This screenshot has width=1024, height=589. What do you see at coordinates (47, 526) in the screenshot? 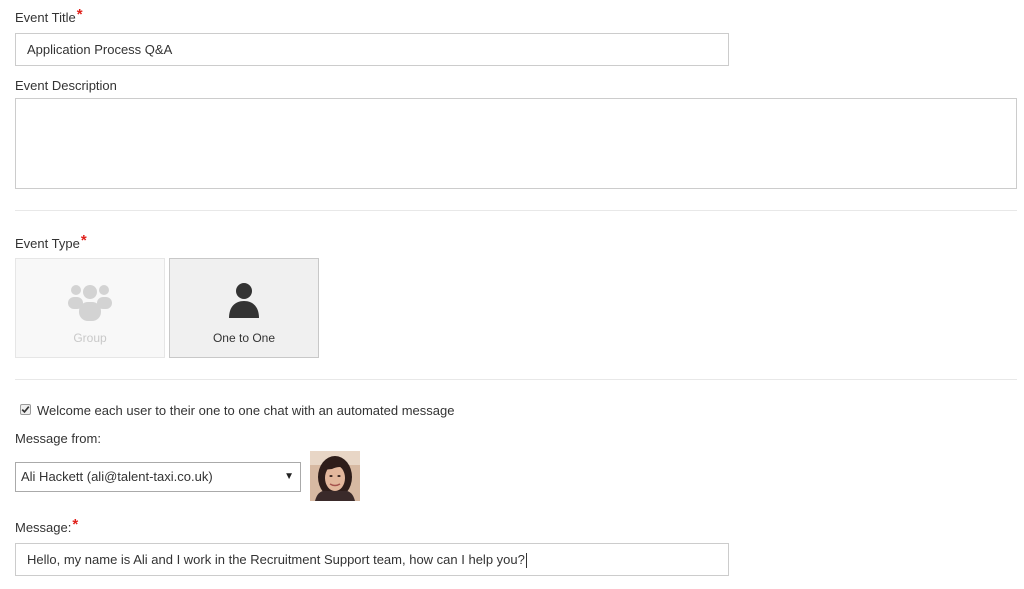
I see `message-label: Message:*` at bounding box center [47, 526].